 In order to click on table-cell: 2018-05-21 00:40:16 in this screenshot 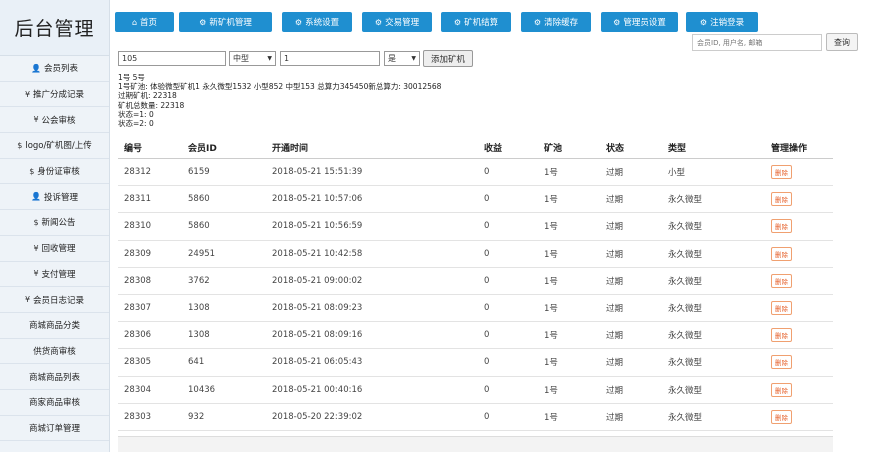, I will do `click(317, 389)`.